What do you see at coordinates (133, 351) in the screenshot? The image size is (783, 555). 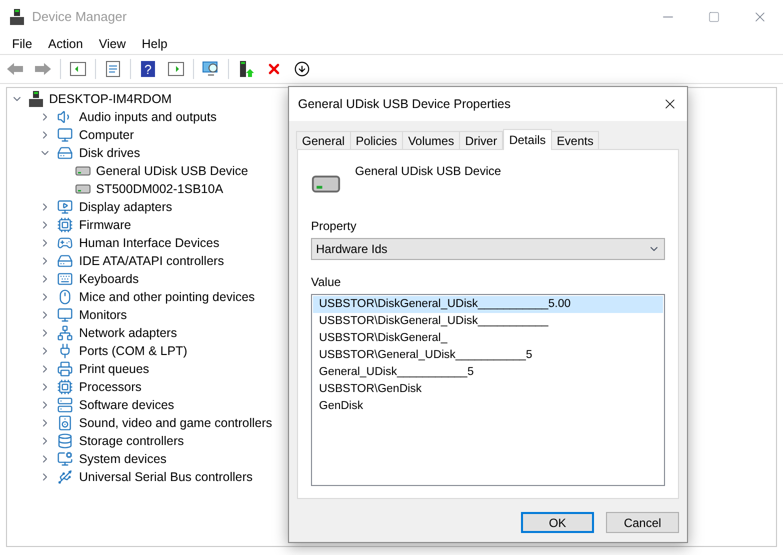 I see `tree-item: Ports (COM & LPT)` at bounding box center [133, 351].